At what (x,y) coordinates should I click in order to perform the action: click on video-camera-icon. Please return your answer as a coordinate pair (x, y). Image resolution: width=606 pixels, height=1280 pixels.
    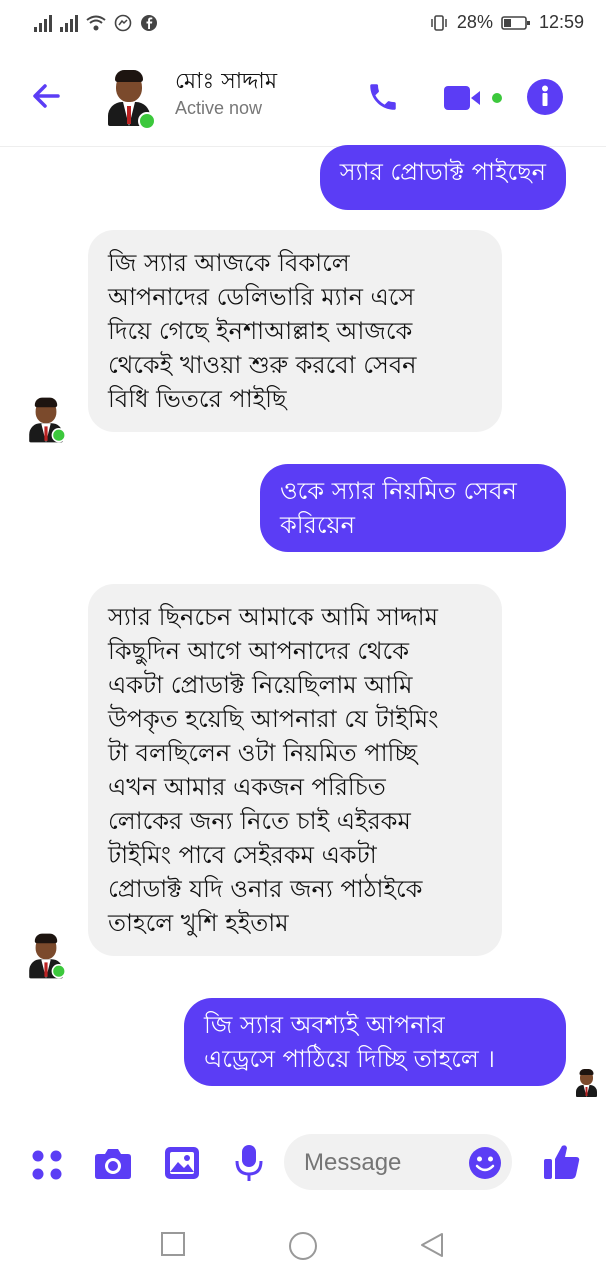
    Looking at the image, I should click on (475, 98).